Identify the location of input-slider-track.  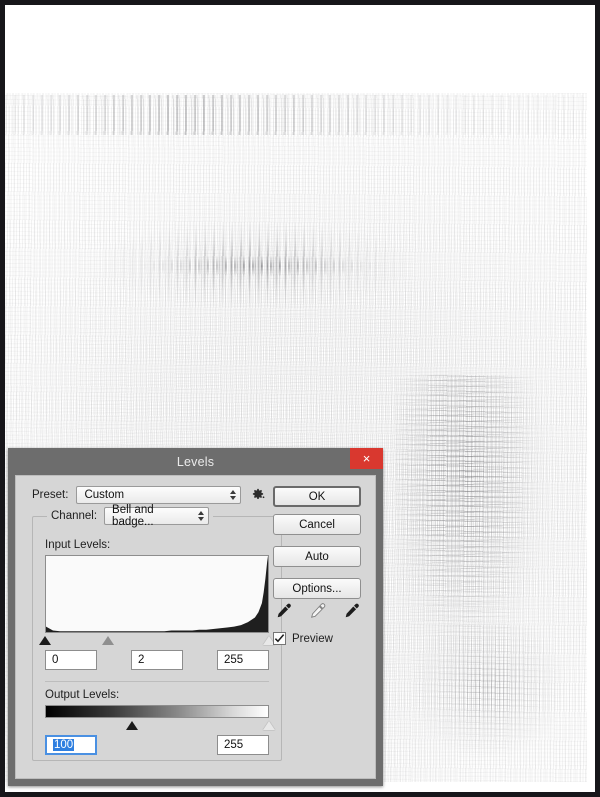
(157, 641).